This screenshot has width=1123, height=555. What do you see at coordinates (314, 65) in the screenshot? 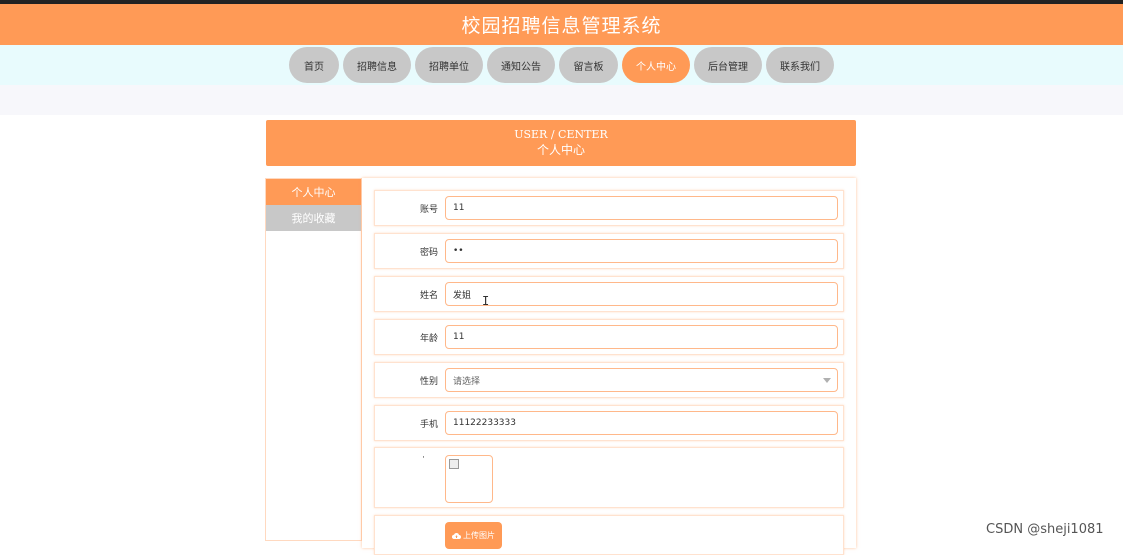
I see `nav-home: 首页` at bounding box center [314, 65].